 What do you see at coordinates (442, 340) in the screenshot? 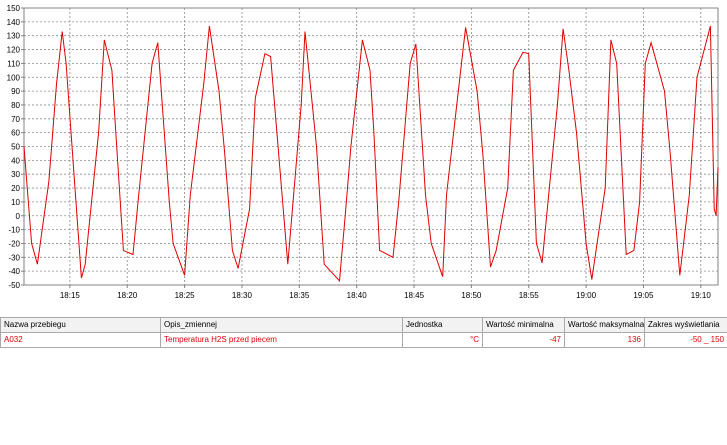
I see `cell-unit: °C` at bounding box center [442, 340].